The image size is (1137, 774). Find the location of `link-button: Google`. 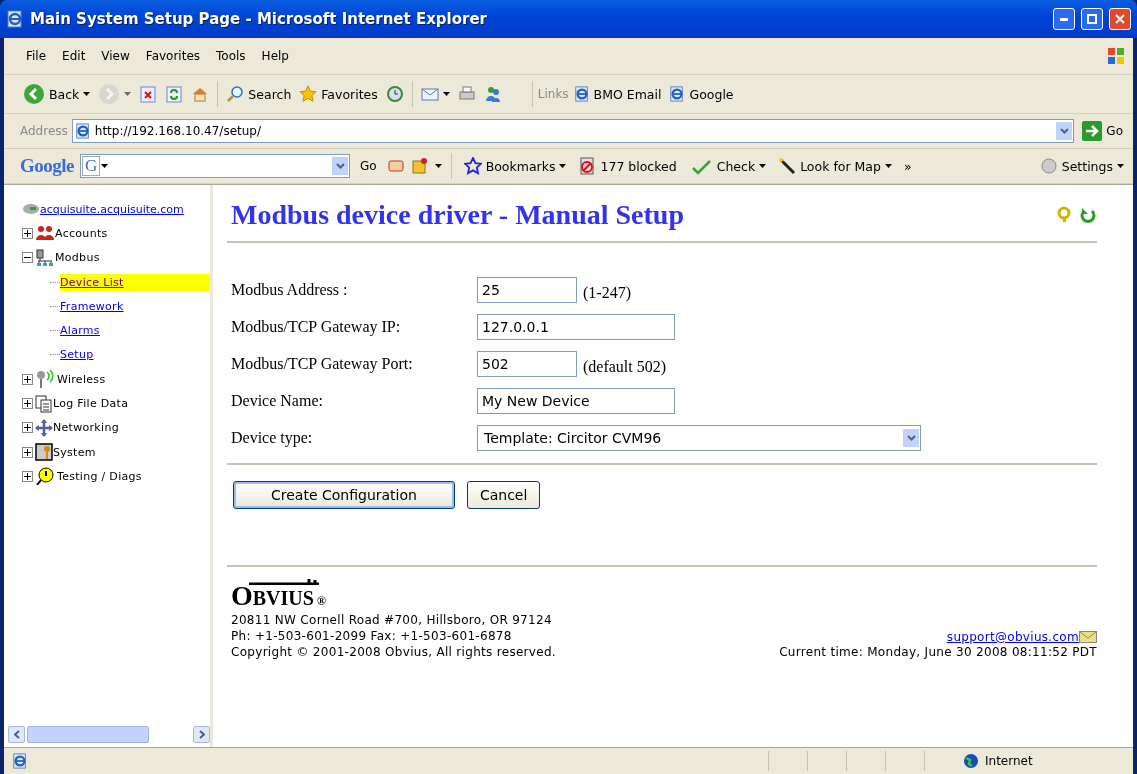

link-button: Google is located at coordinates (701, 94).